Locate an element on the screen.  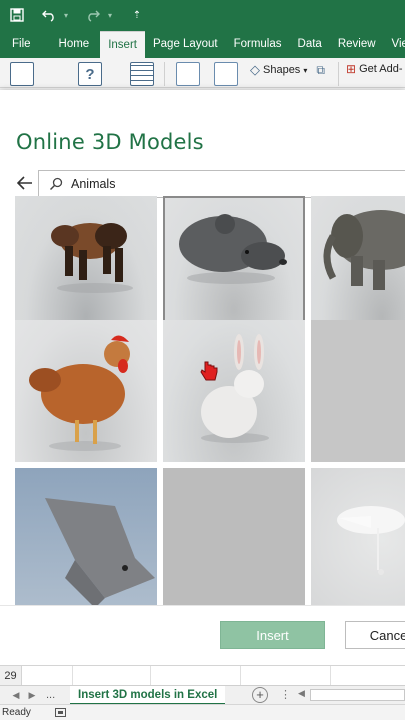
sheet-tab-active: Insert 3D models in Excel is located at coordinates (148, 695).